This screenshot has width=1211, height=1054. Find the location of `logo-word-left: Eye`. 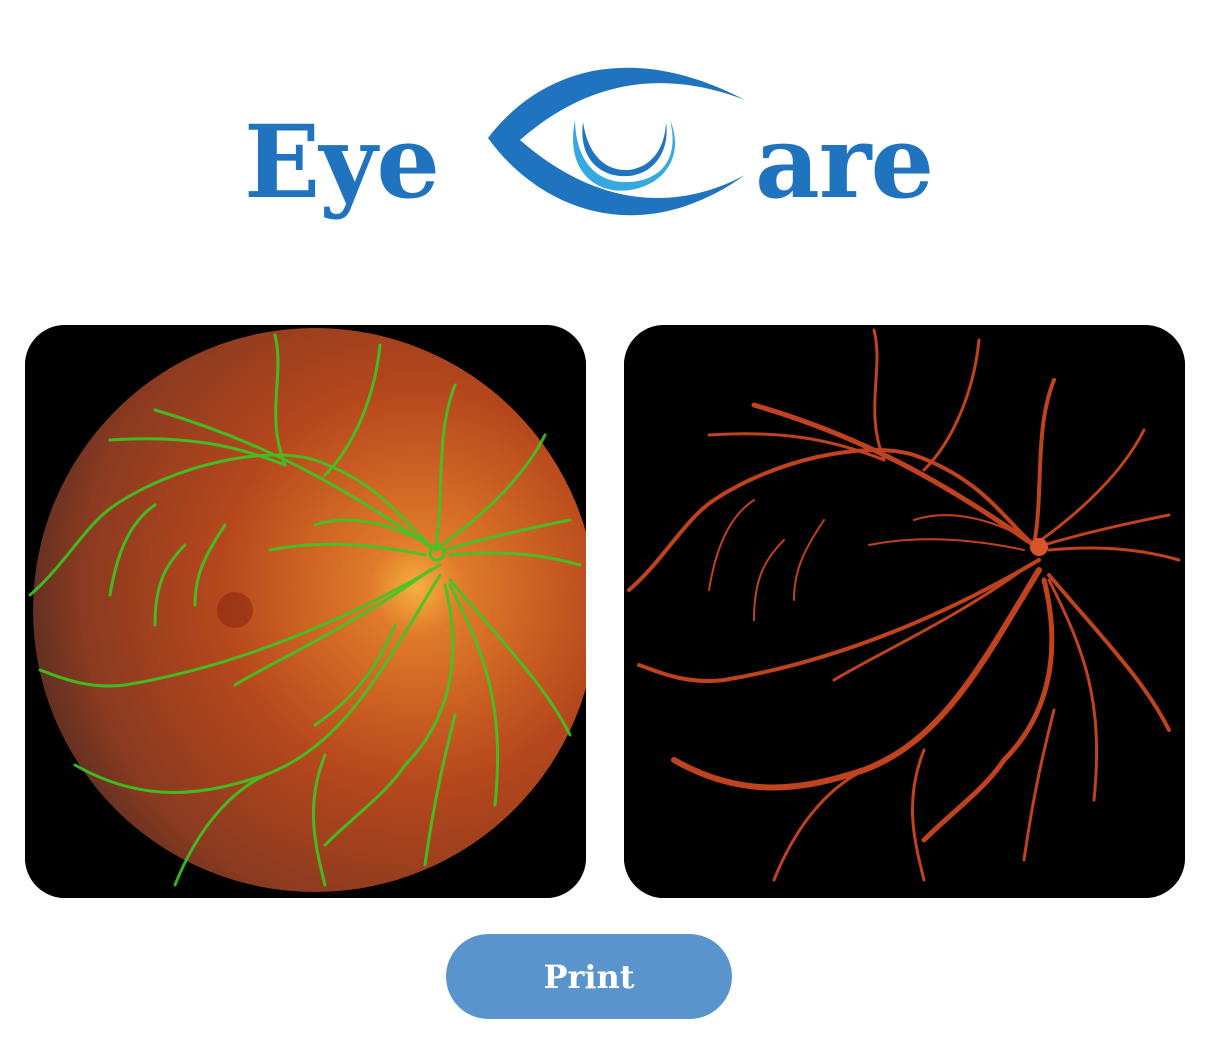

logo-word-left: Eye is located at coordinates (342, 162).